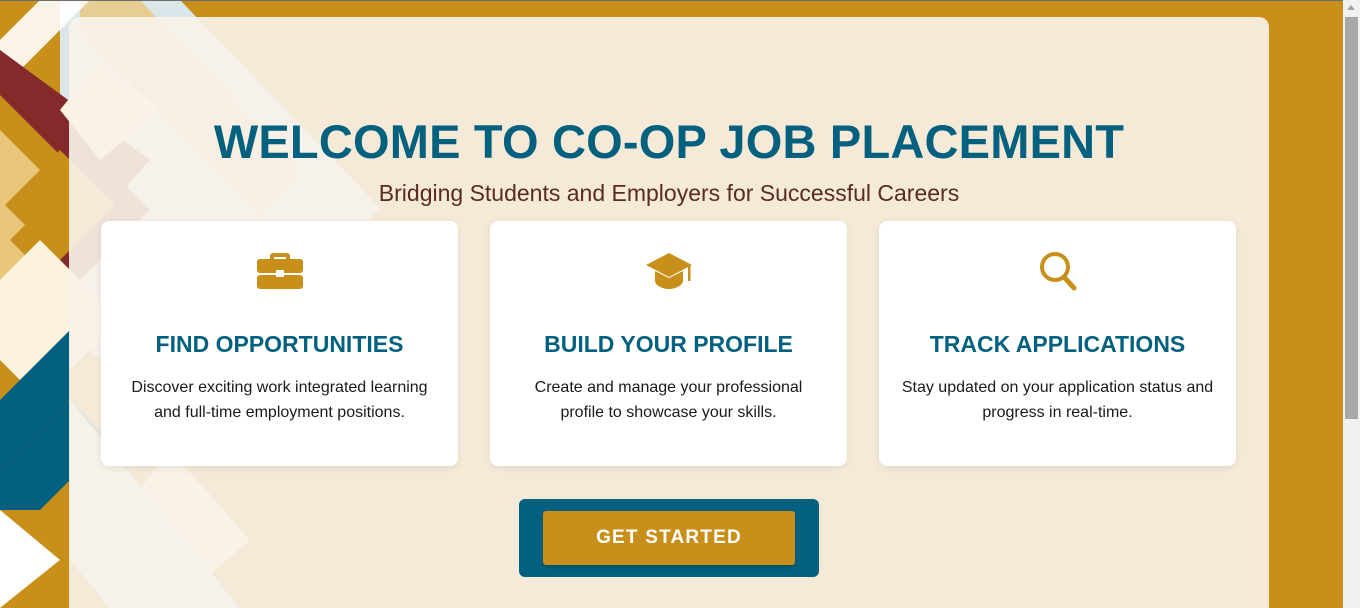 The height and width of the screenshot is (608, 1360). I want to click on card-title: TRACK APPLICATIONS, so click(1057, 344).